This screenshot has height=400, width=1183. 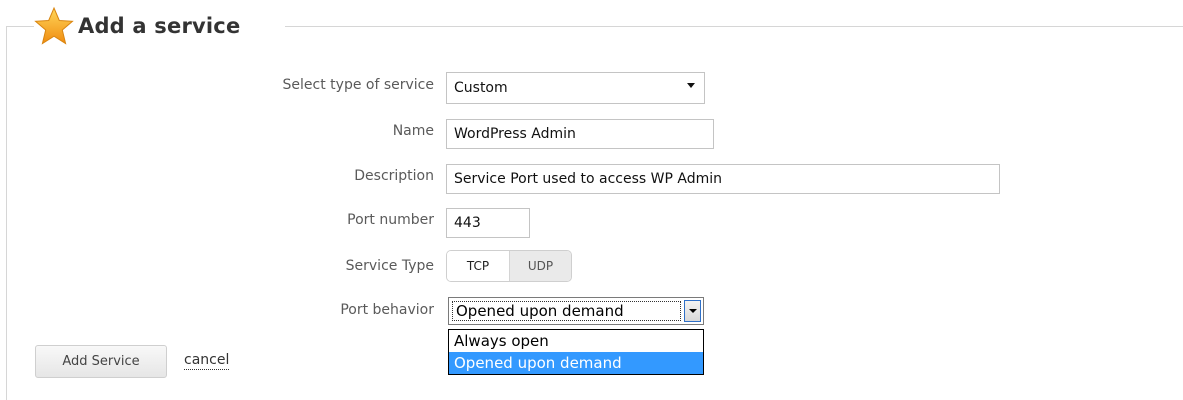 I want to click on service-type-toggle: TCP UDP, so click(x=509, y=266).